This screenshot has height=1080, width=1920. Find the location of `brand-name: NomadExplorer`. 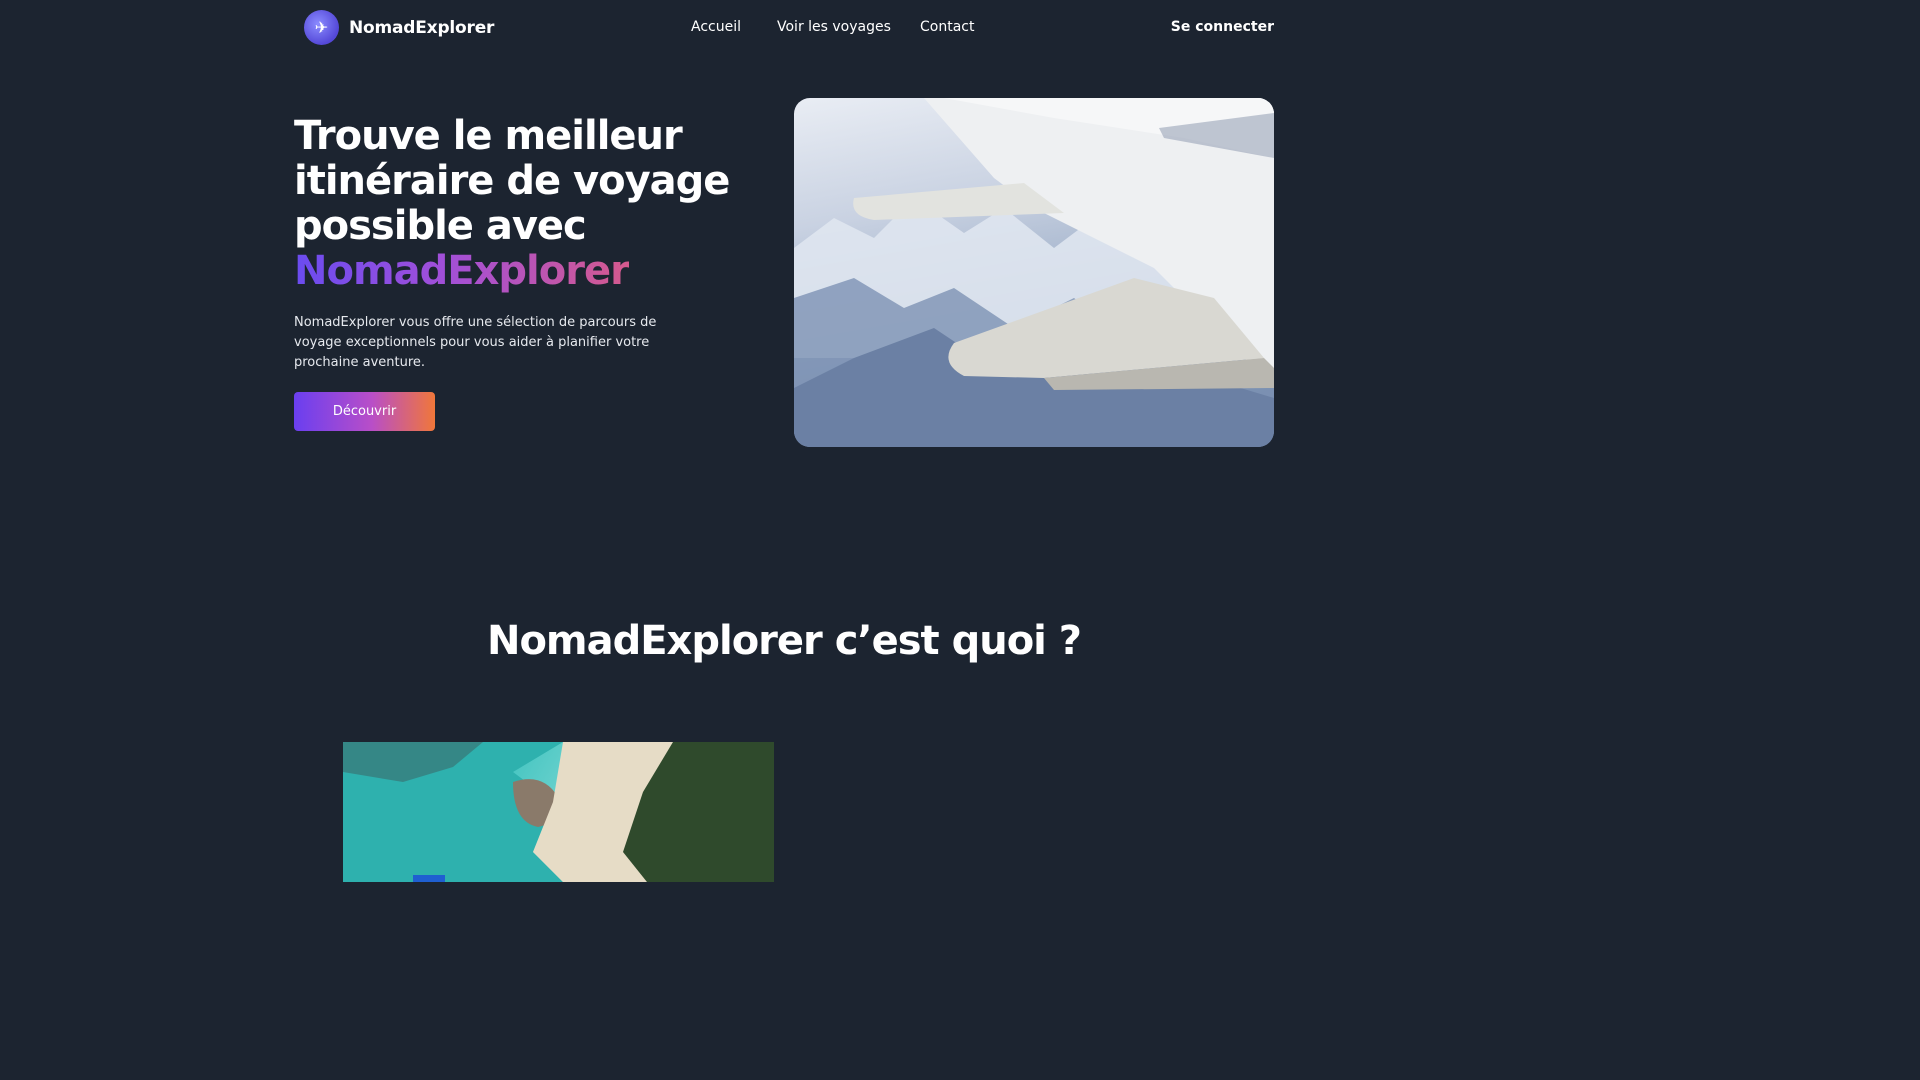

brand-name: NomadExplorer is located at coordinates (422, 27).